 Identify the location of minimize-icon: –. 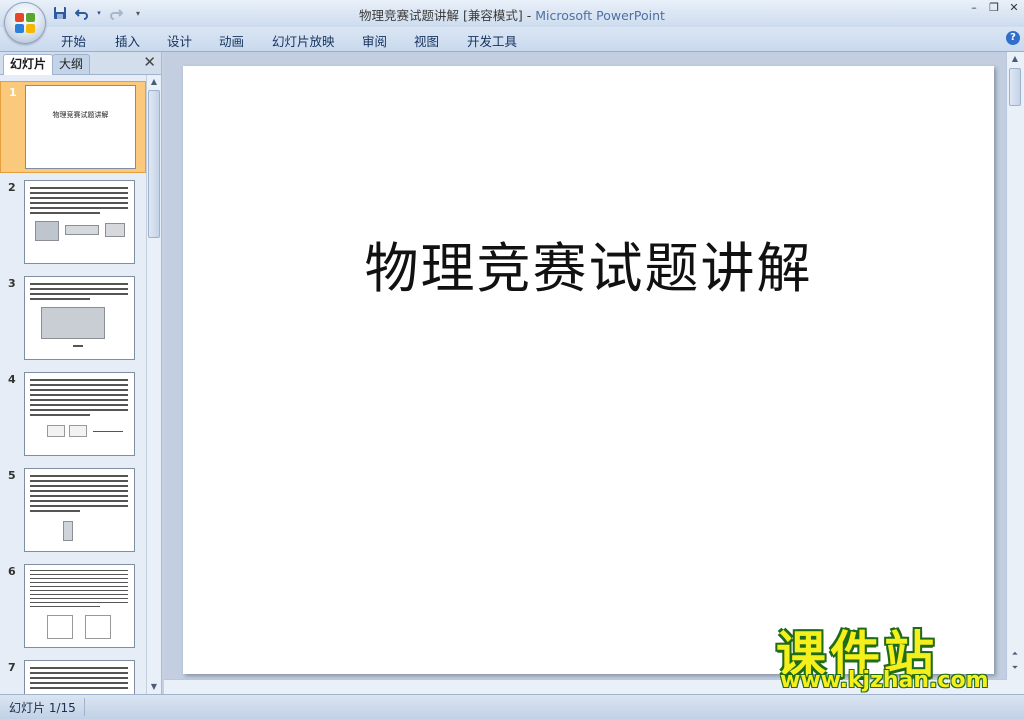
(974, 7).